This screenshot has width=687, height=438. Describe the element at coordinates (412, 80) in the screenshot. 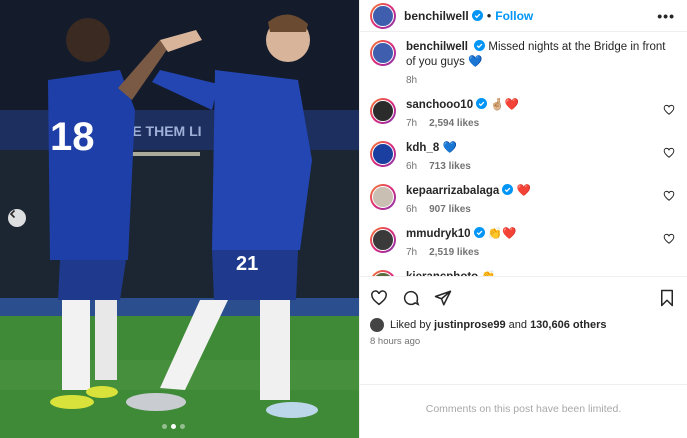

I see `caption-time: 8h` at that location.